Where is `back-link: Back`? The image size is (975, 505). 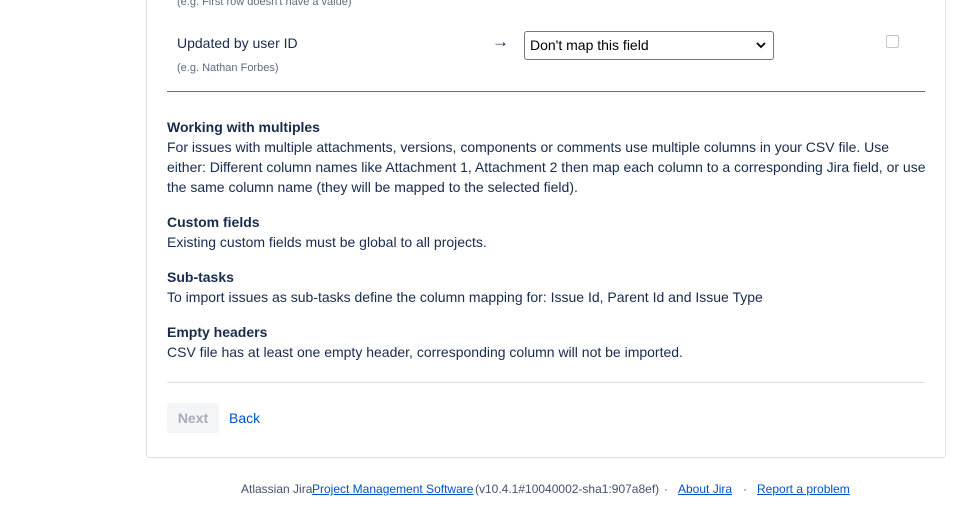
back-link: Back is located at coordinates (244, 418).